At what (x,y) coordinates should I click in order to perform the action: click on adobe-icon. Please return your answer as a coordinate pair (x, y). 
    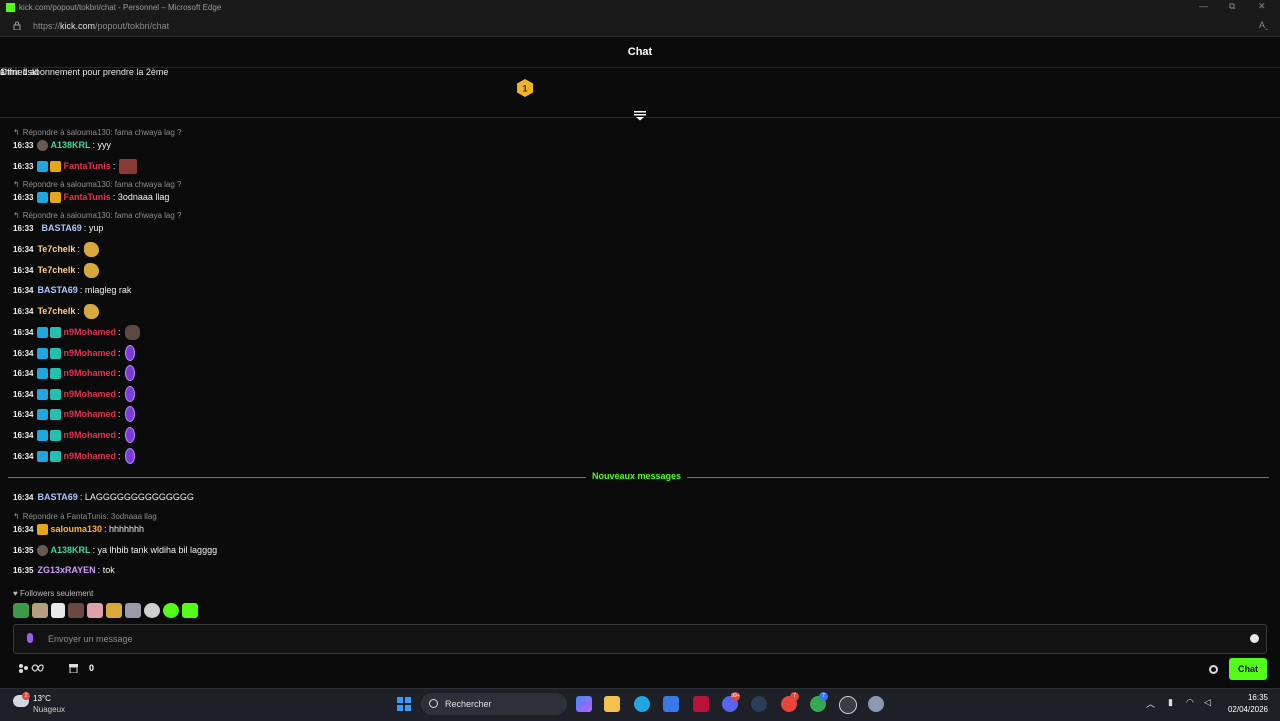
    Looking at the image, I should click on (701, 704).